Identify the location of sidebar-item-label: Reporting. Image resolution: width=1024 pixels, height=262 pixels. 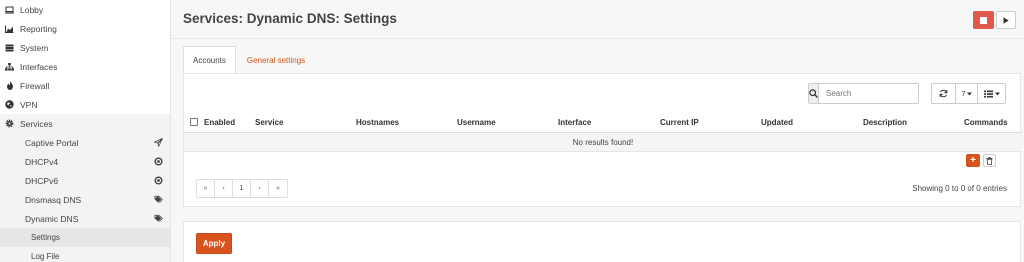
(38, 28).